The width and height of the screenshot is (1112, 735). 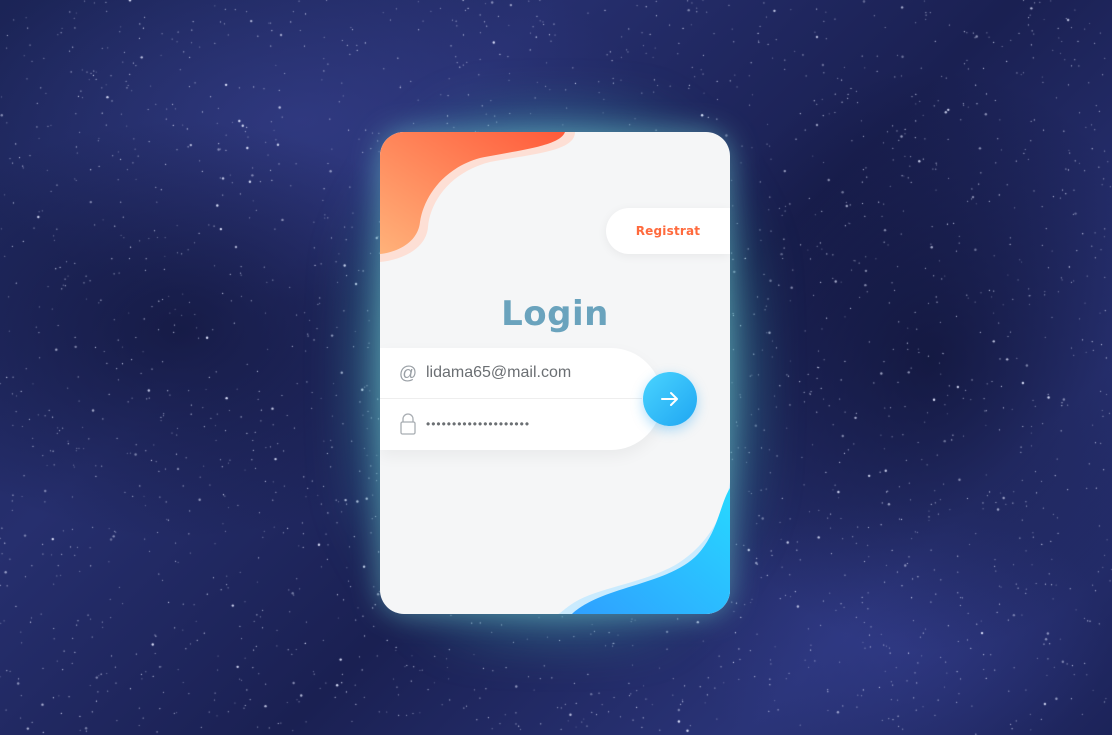 I want to click on arrow-right-icon, so click(x=669, y=399).